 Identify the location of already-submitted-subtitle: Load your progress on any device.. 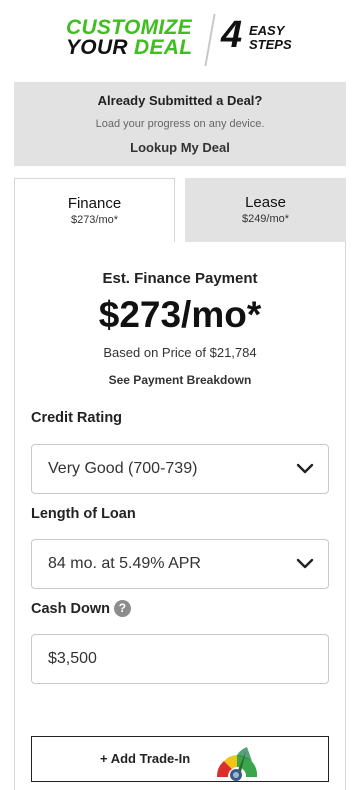
(180, 124).